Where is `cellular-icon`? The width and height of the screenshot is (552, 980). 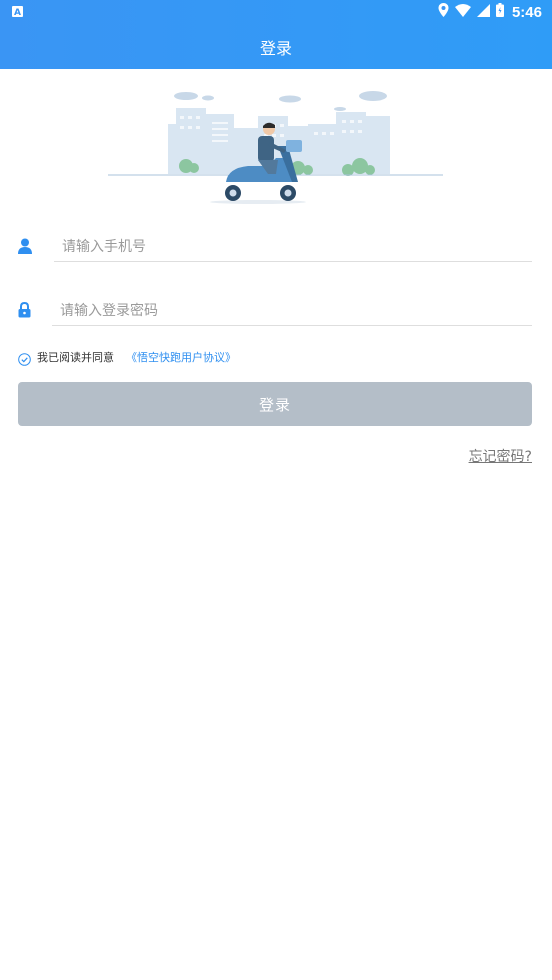
cellular-icon is located at coordinates (483, 12).